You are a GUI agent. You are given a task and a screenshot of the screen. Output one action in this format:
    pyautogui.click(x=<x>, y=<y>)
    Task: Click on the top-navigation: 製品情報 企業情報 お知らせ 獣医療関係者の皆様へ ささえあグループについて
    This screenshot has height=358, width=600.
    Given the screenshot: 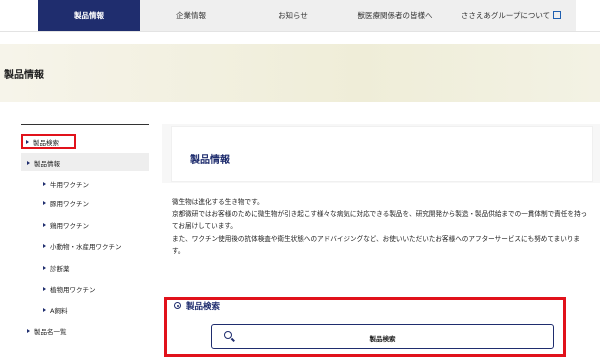 What is the action you would take?
    pyautogui.click(x=300, y=16)
    